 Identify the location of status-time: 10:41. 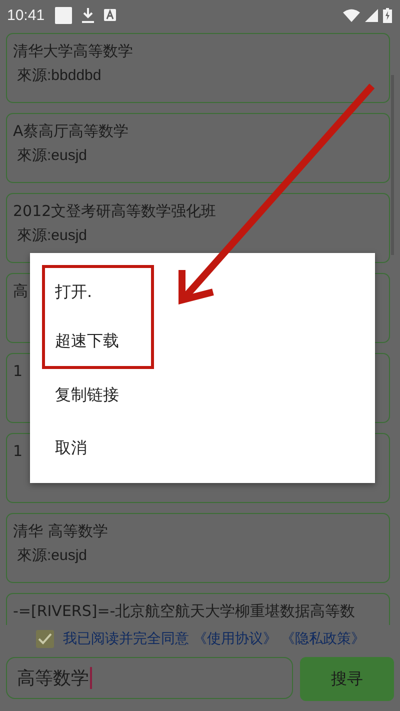
(26, 15).